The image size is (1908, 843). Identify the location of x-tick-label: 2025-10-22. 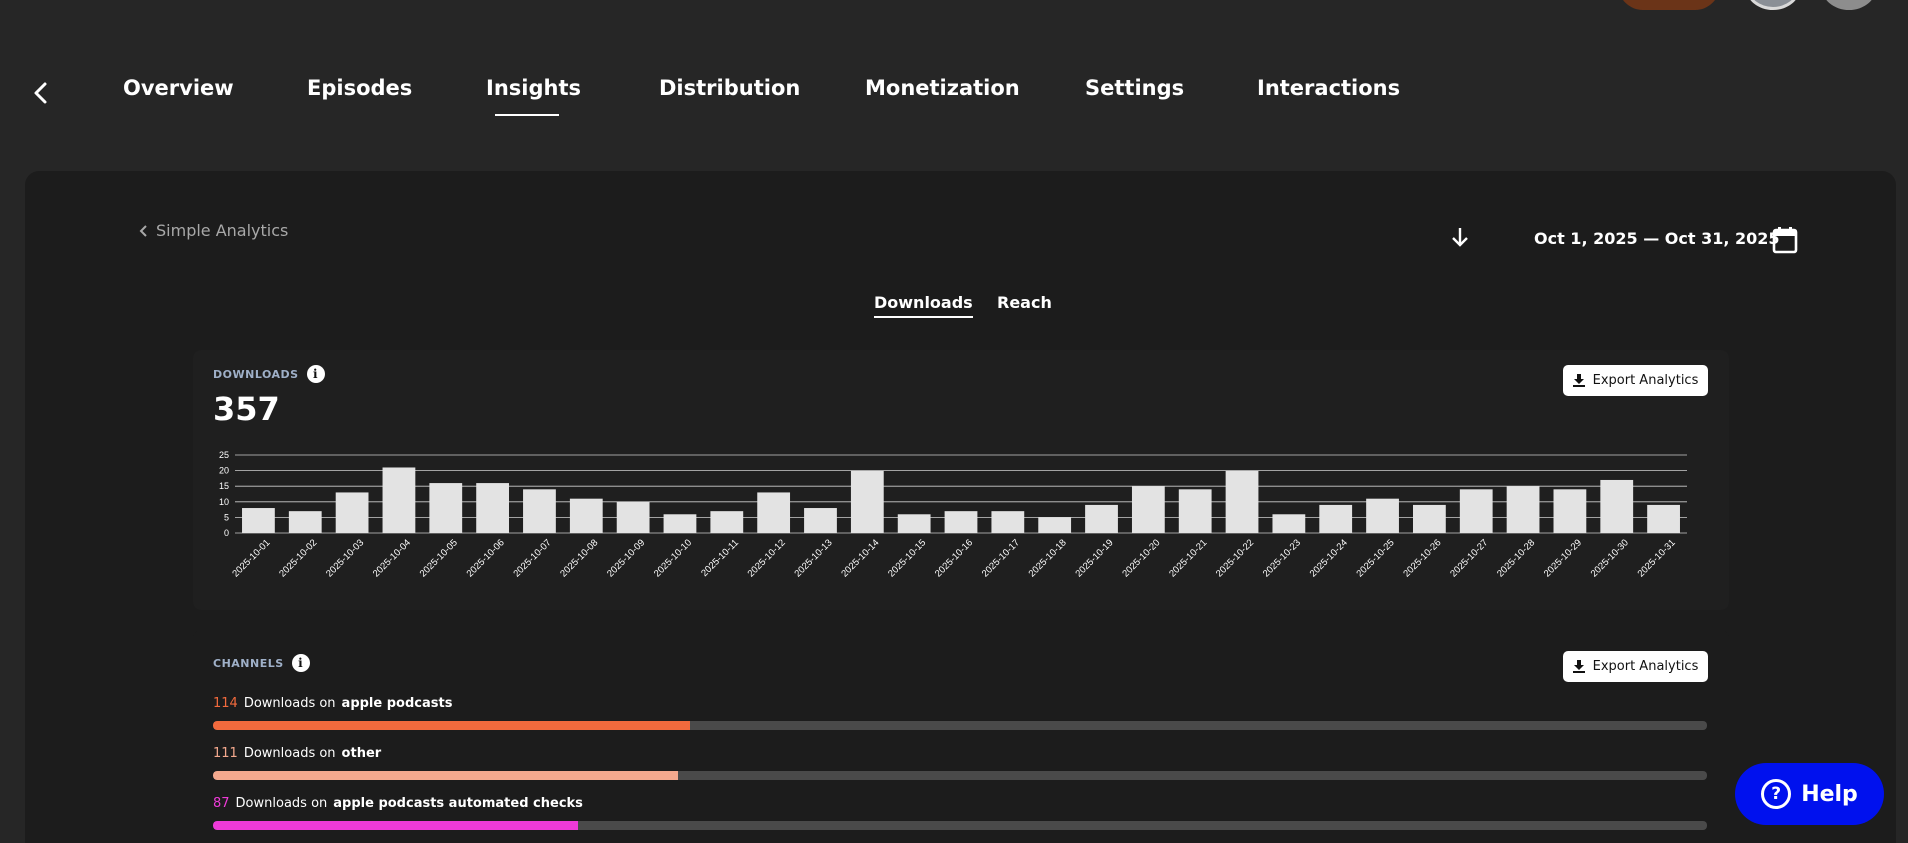
(1235, 558).